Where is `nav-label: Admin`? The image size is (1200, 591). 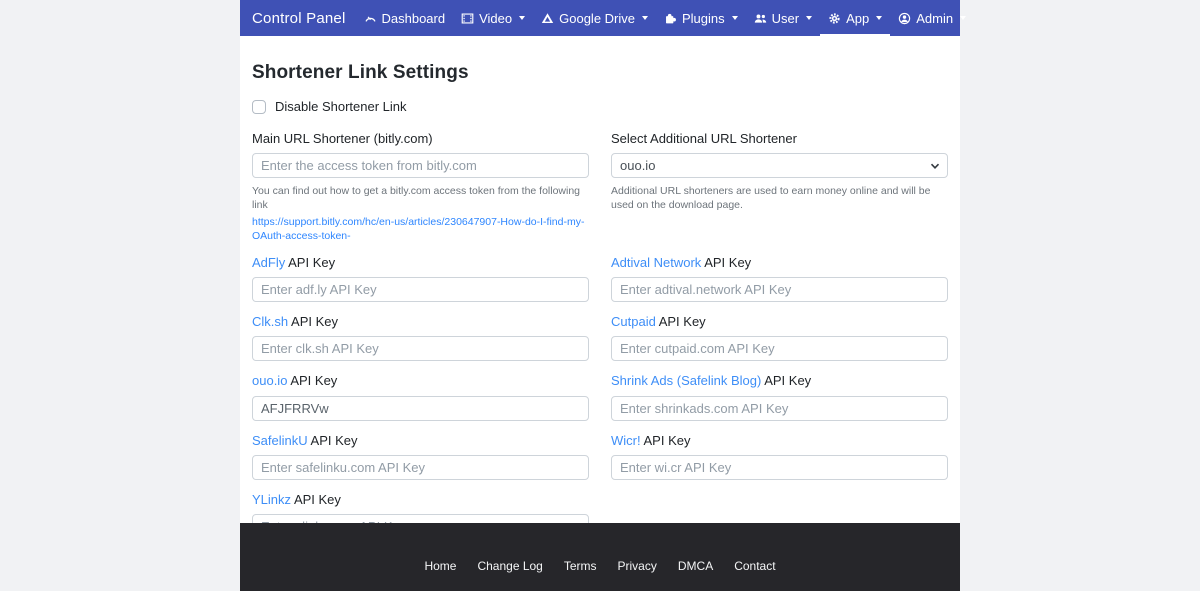
nav-label: Admin is located at coordinates (935, 18).